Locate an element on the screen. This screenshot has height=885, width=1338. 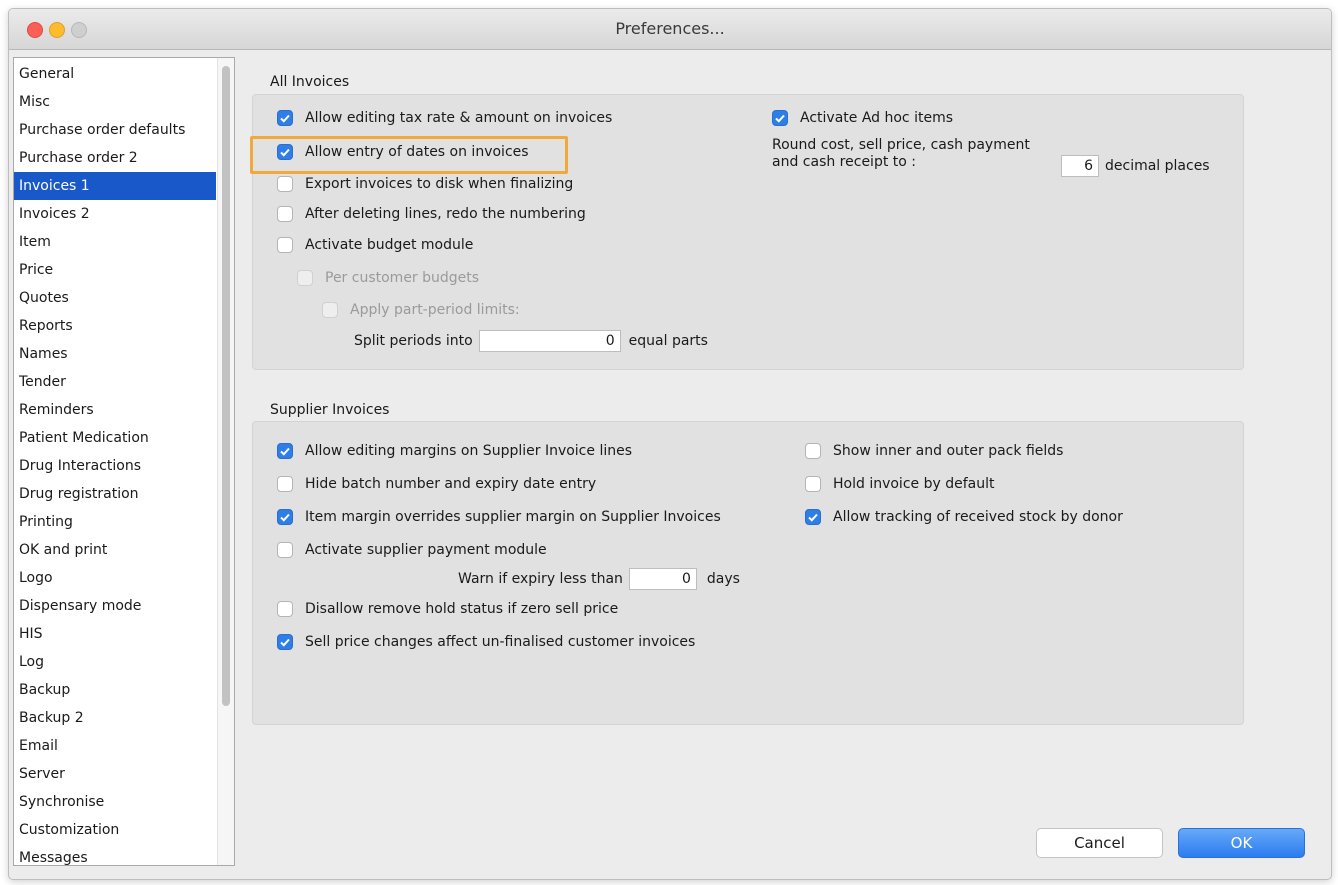
highlight-annotation is located at coordinates (409, 155).